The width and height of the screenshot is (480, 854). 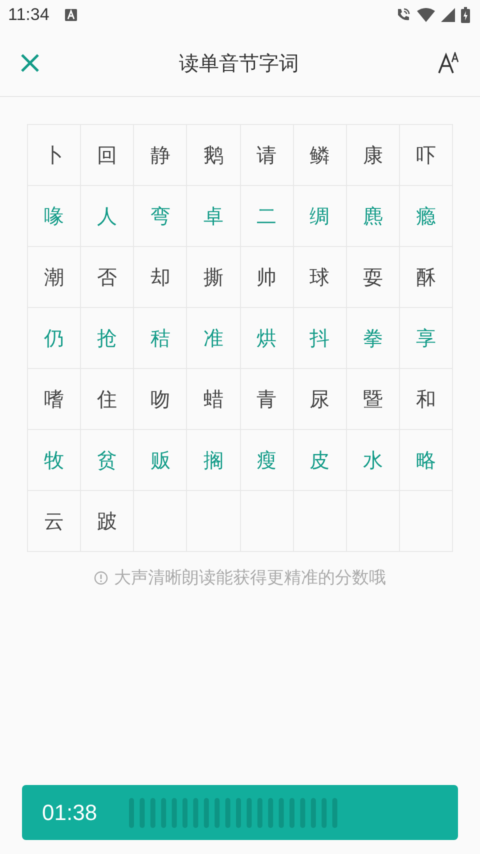 I want to click on character-cell: 球, so click(x=320, y=277).